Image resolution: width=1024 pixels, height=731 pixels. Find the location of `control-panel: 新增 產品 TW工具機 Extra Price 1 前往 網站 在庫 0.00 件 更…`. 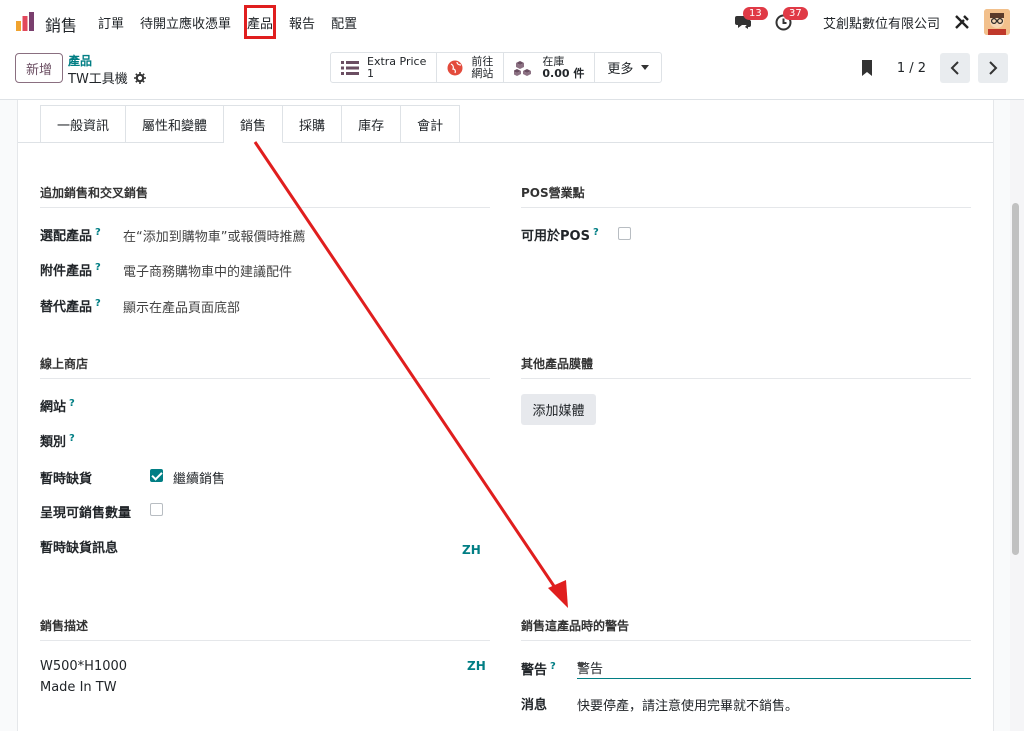

control-panel: 新增 產品 TW工具機 Extra Price 1 前往 網站 在庫 0.00 件 更… is located at coordinates (512, 72).